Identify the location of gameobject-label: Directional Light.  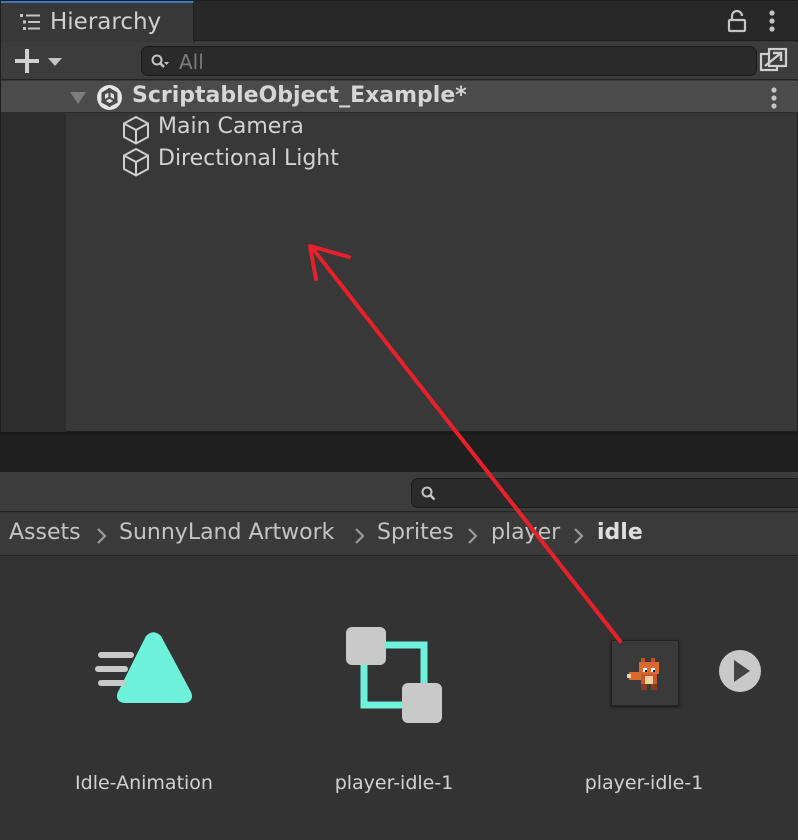
(248, 158).